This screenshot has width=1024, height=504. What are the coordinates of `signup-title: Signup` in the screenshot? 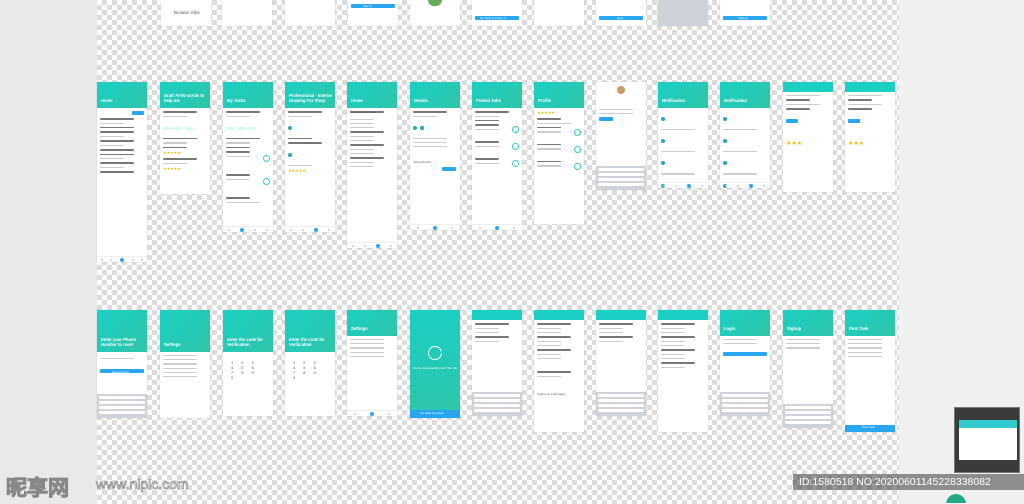 It's located at (794, 328).